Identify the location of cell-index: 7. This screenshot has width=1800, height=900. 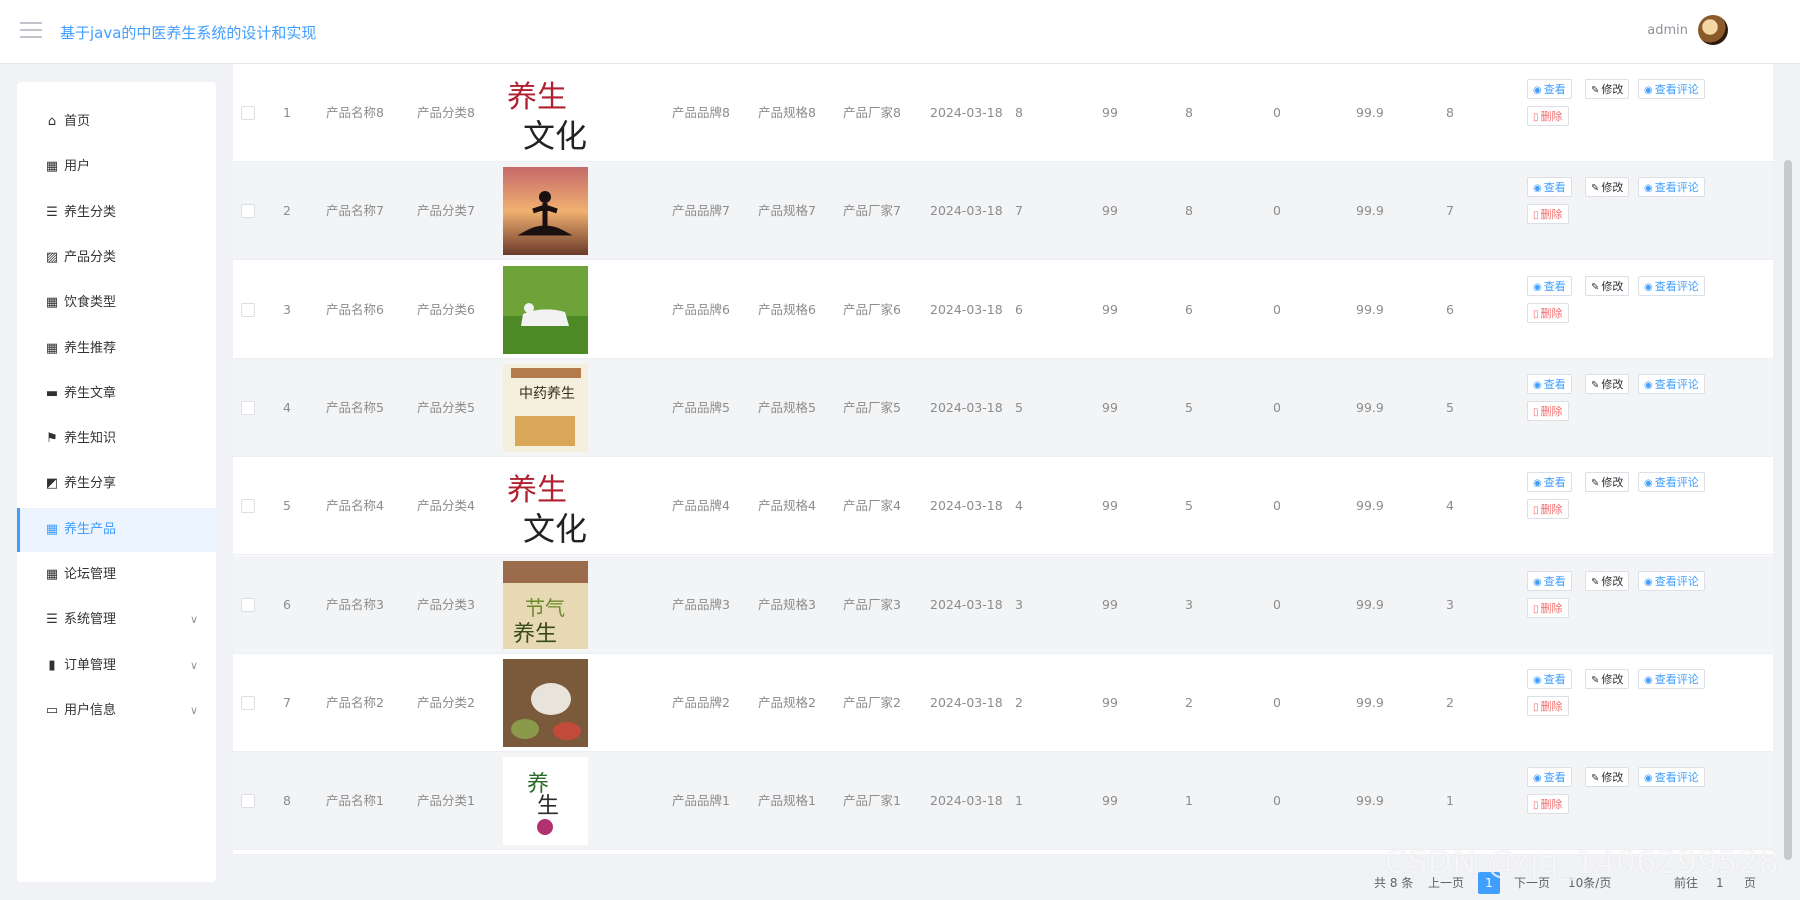
(287, 702).